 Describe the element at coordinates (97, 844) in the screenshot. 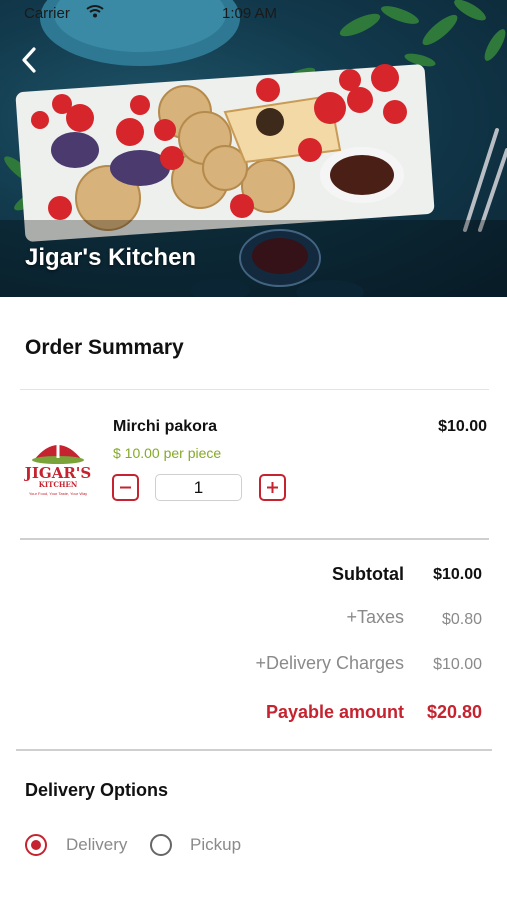

I see `delivery-option-label: Delivery` at that location.